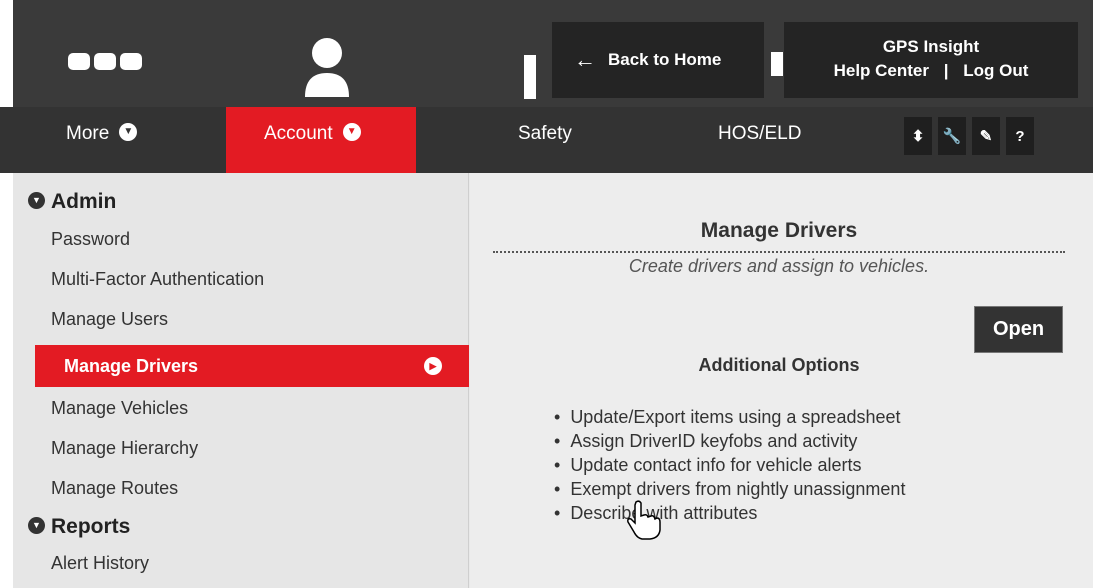 The height and width of the screenshot is (588, 1093). I want to click on arrow-left-icon: ←, so click(585, 59).